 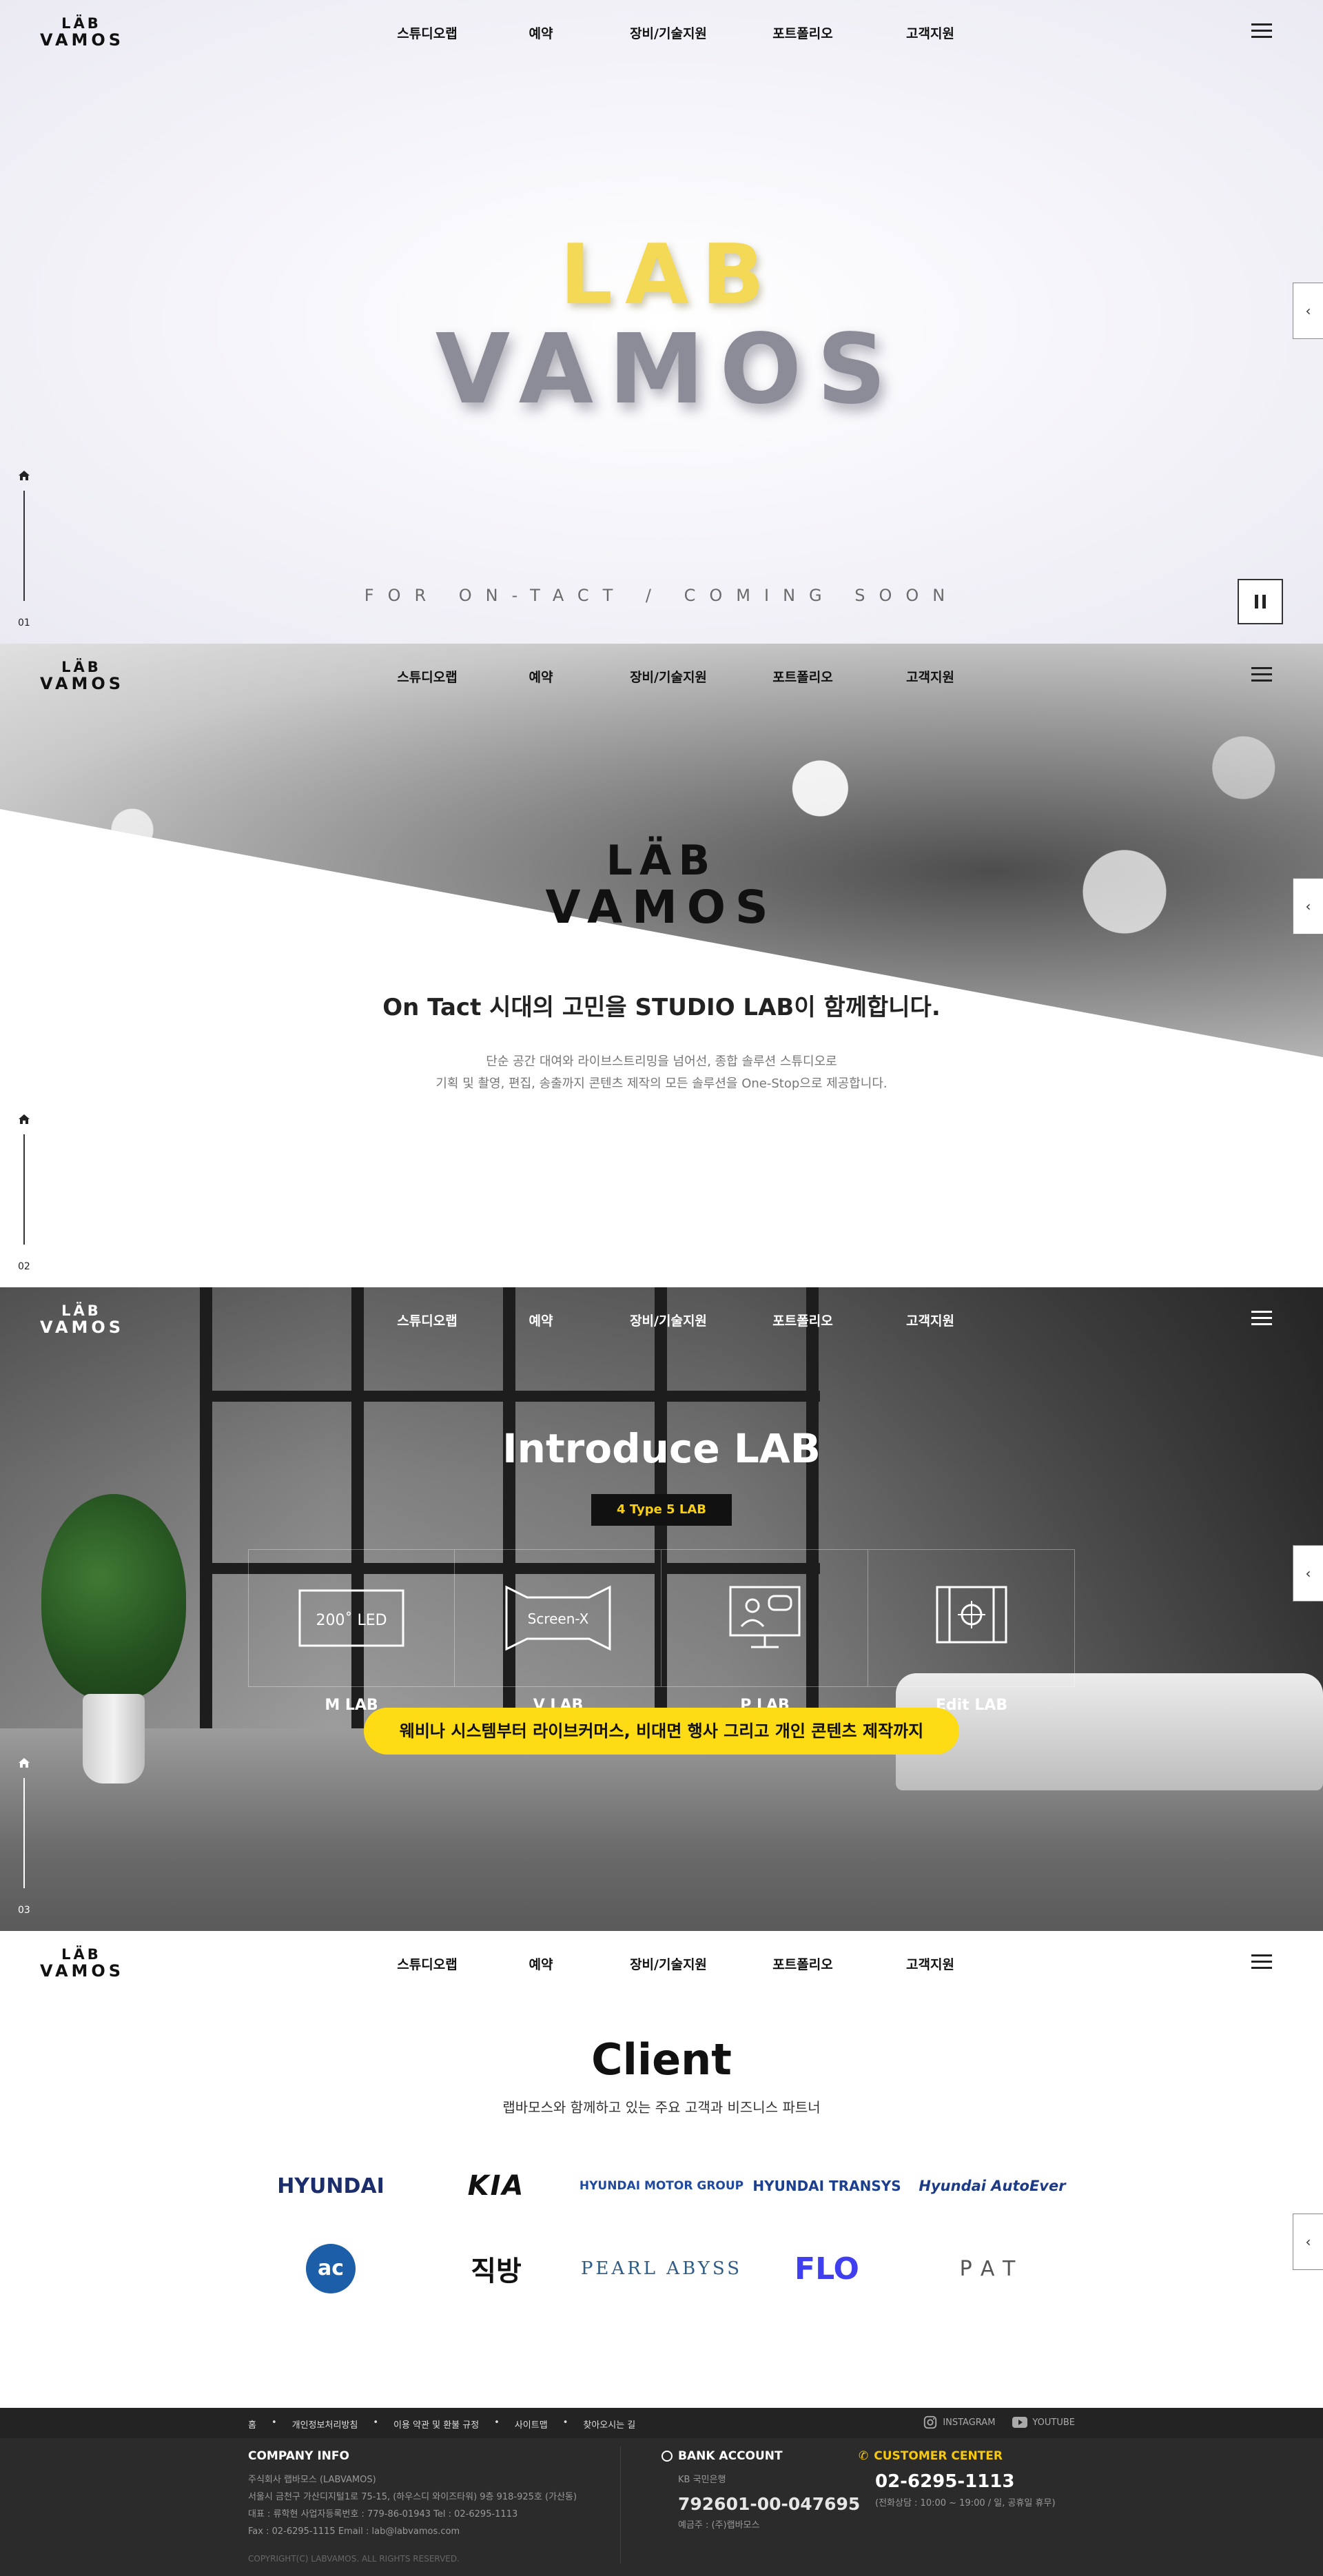 I want to click on about-logo: LÄB VAMOS, so click(x=661, y=885).